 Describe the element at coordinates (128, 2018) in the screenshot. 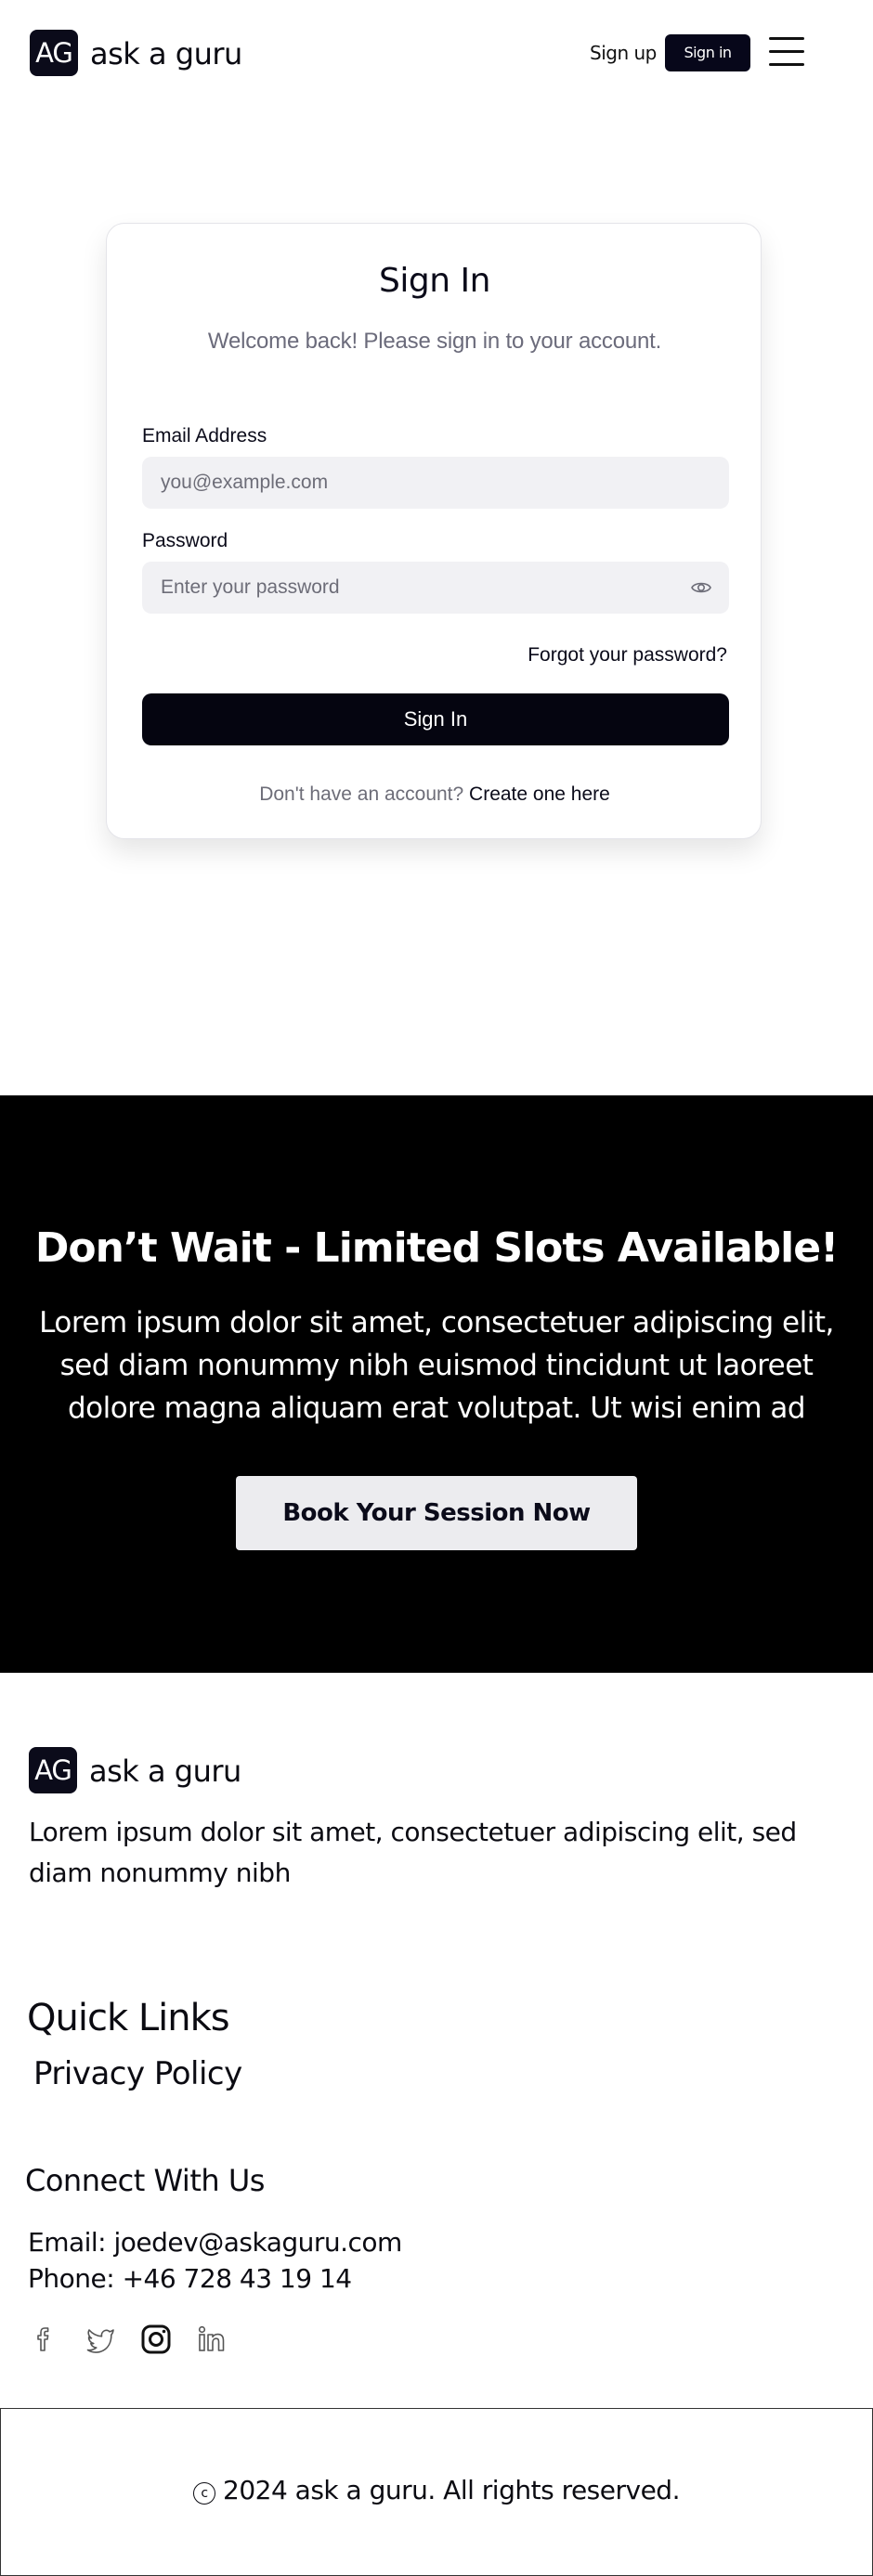

I see `quick-links-title: Quick Links` at that location.